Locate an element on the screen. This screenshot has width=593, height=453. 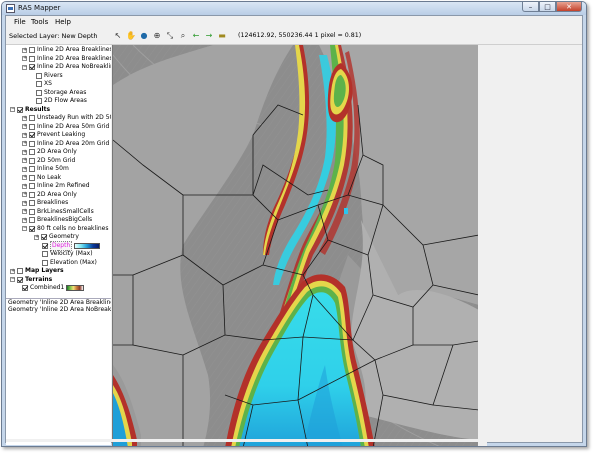
tree-row: + Map Layers is located at coordinates (37, 271).